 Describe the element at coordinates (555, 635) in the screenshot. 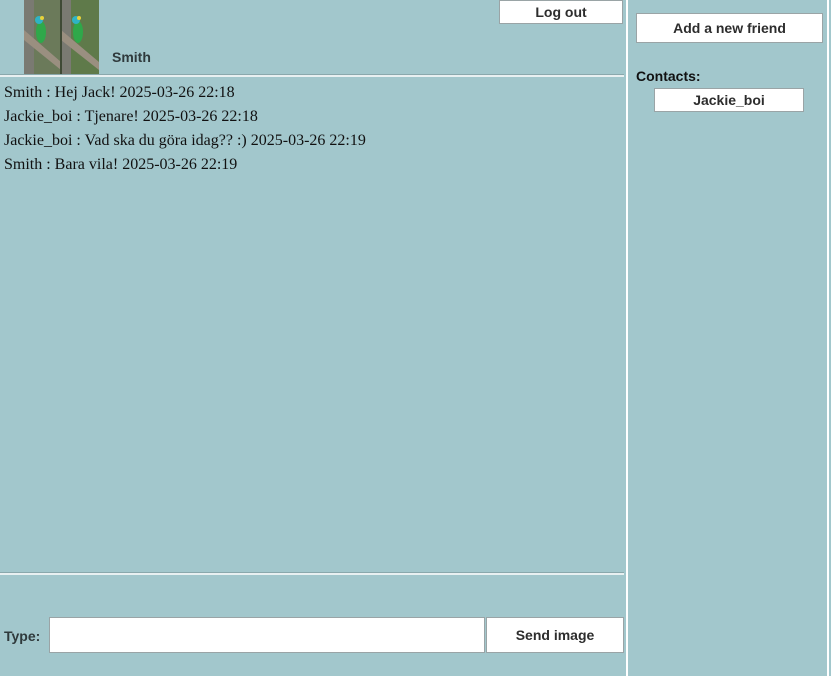

I see `send-image-button: Send image` at that location.